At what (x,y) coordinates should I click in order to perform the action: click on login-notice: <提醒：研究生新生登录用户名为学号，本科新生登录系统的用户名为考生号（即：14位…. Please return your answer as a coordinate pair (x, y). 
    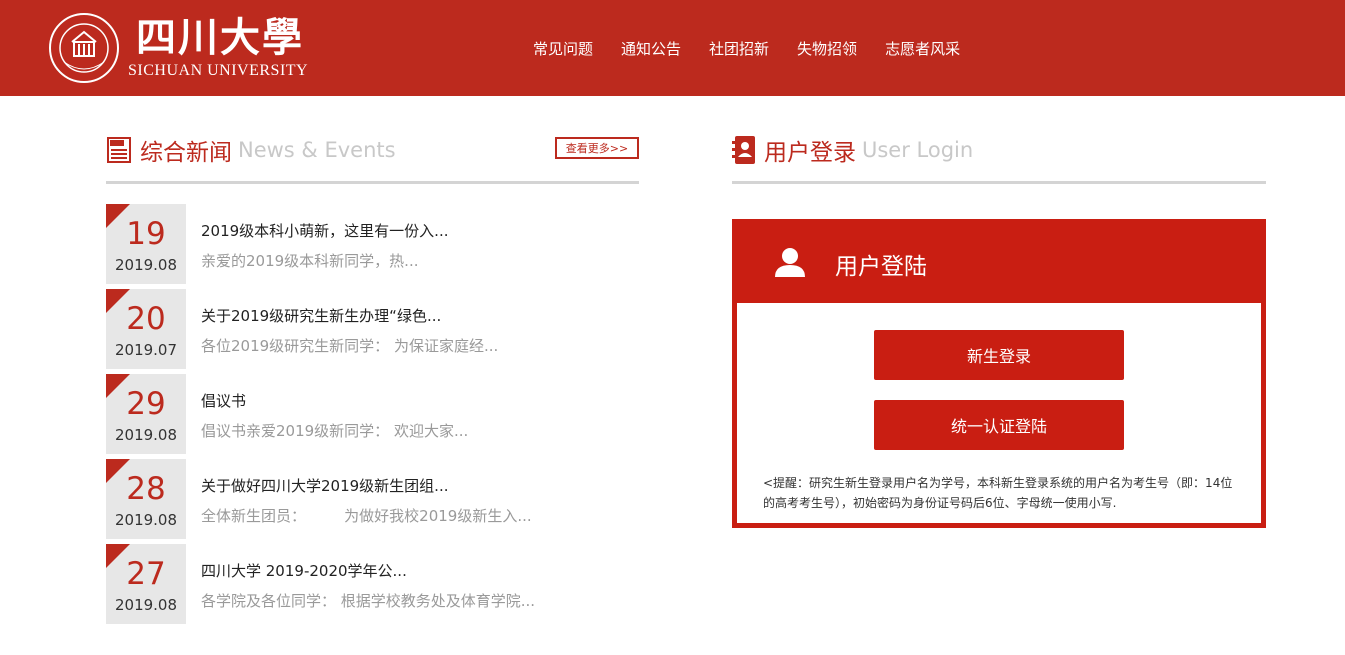
    Looking at the image, I should click on (998, 493).